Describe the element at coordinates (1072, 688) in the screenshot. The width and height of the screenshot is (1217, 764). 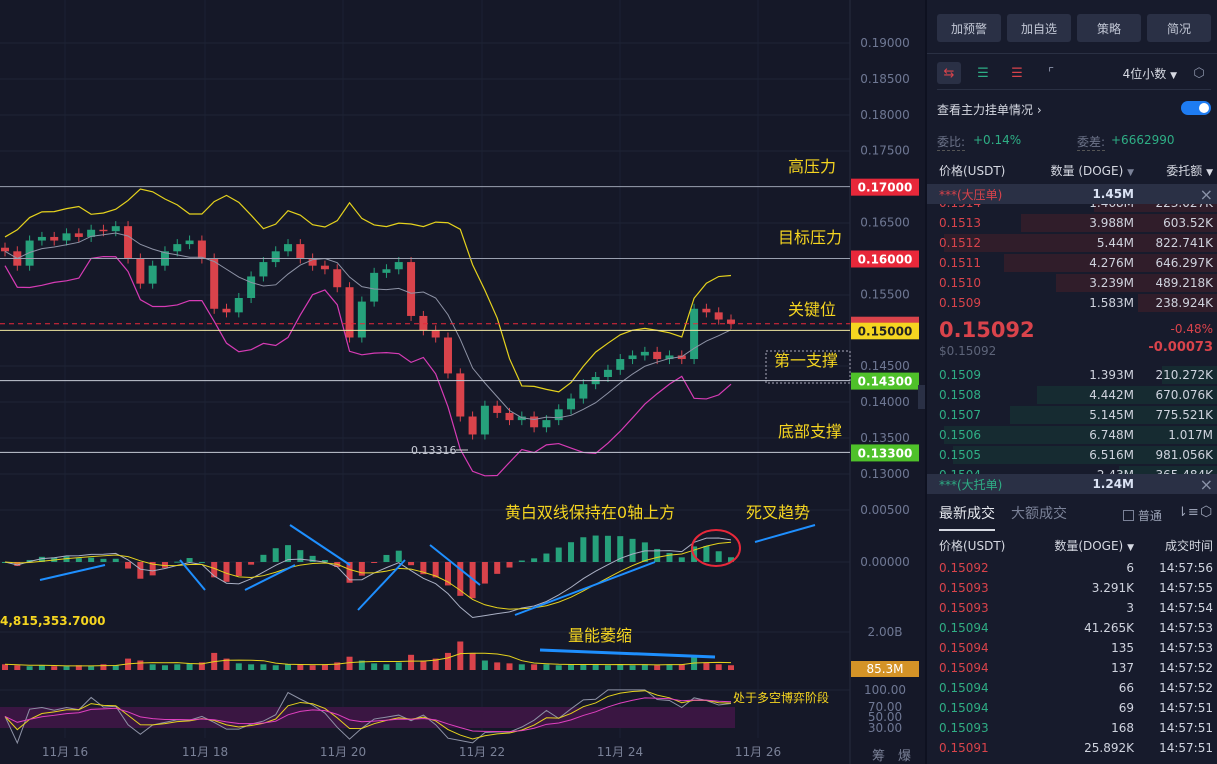
I see `trade-row: 0.15094 66 14:57:52` at that location.